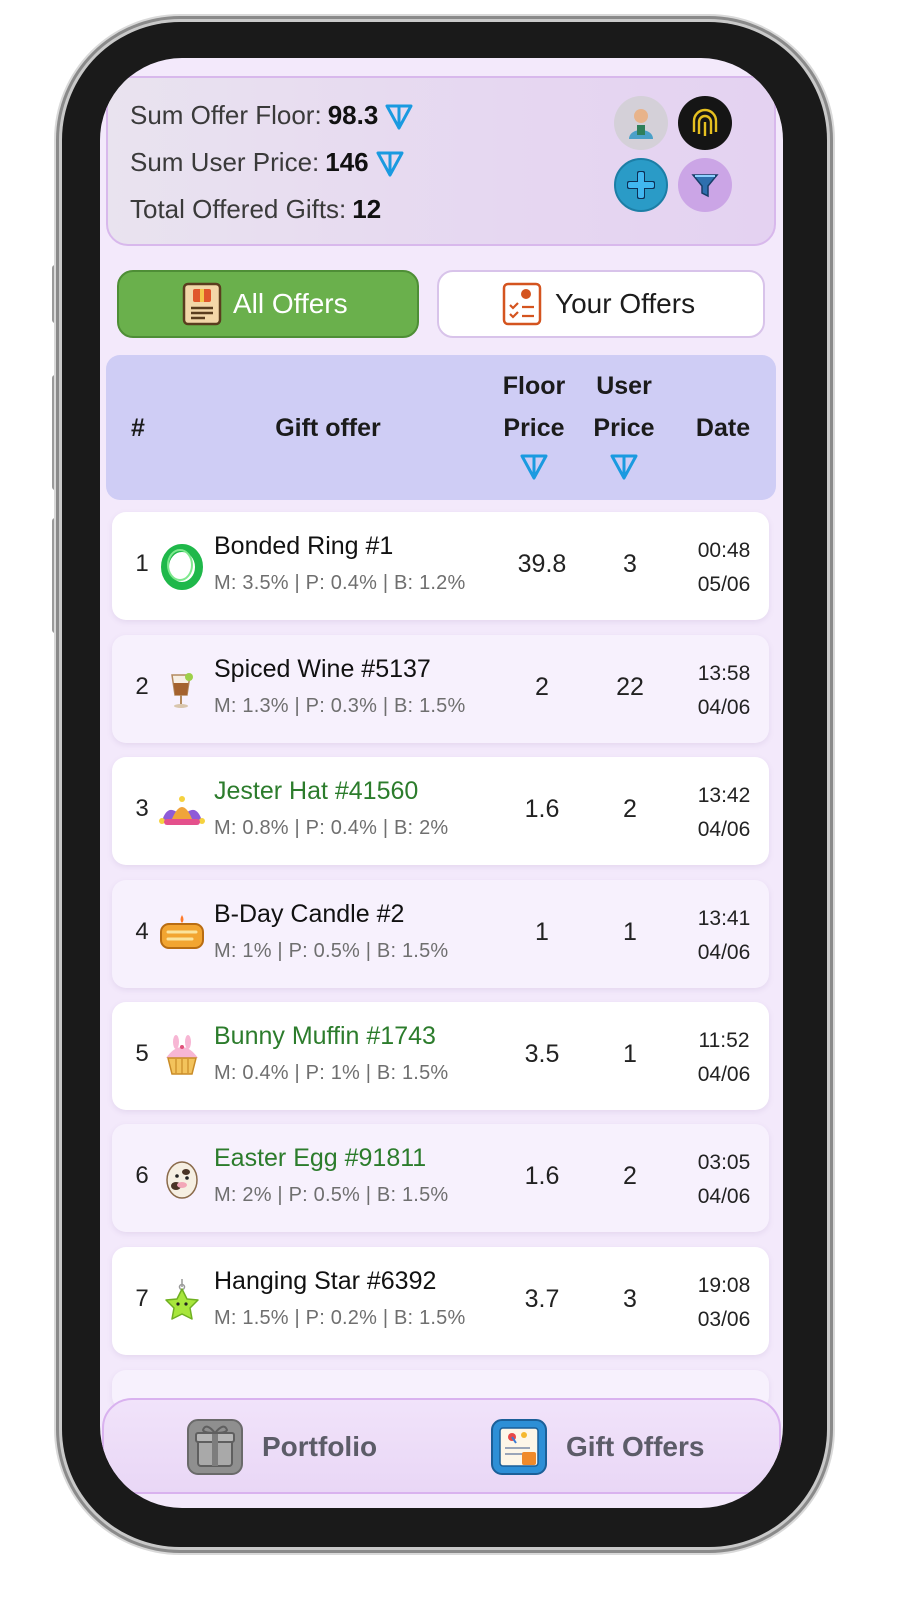 This screenshot has width=900, height=1600. Describe the element at coordinates (142, 931) in the screenshot. I see `row-number: 4` at that location.